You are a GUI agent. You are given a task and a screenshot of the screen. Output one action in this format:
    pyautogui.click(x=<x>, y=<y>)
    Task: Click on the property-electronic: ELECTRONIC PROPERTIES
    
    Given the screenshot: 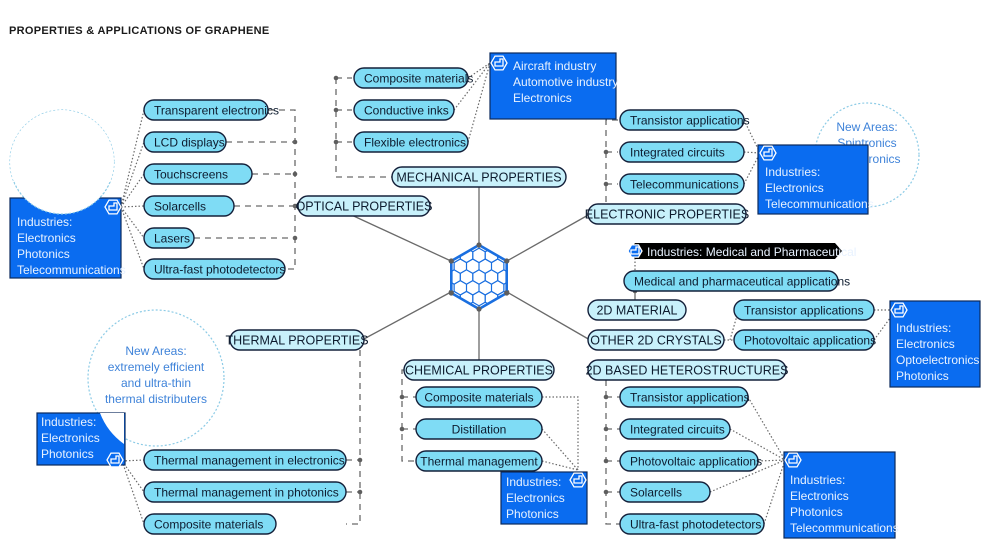 What is the action you would take?
    pyautogui.click(x=667, y=214)
    